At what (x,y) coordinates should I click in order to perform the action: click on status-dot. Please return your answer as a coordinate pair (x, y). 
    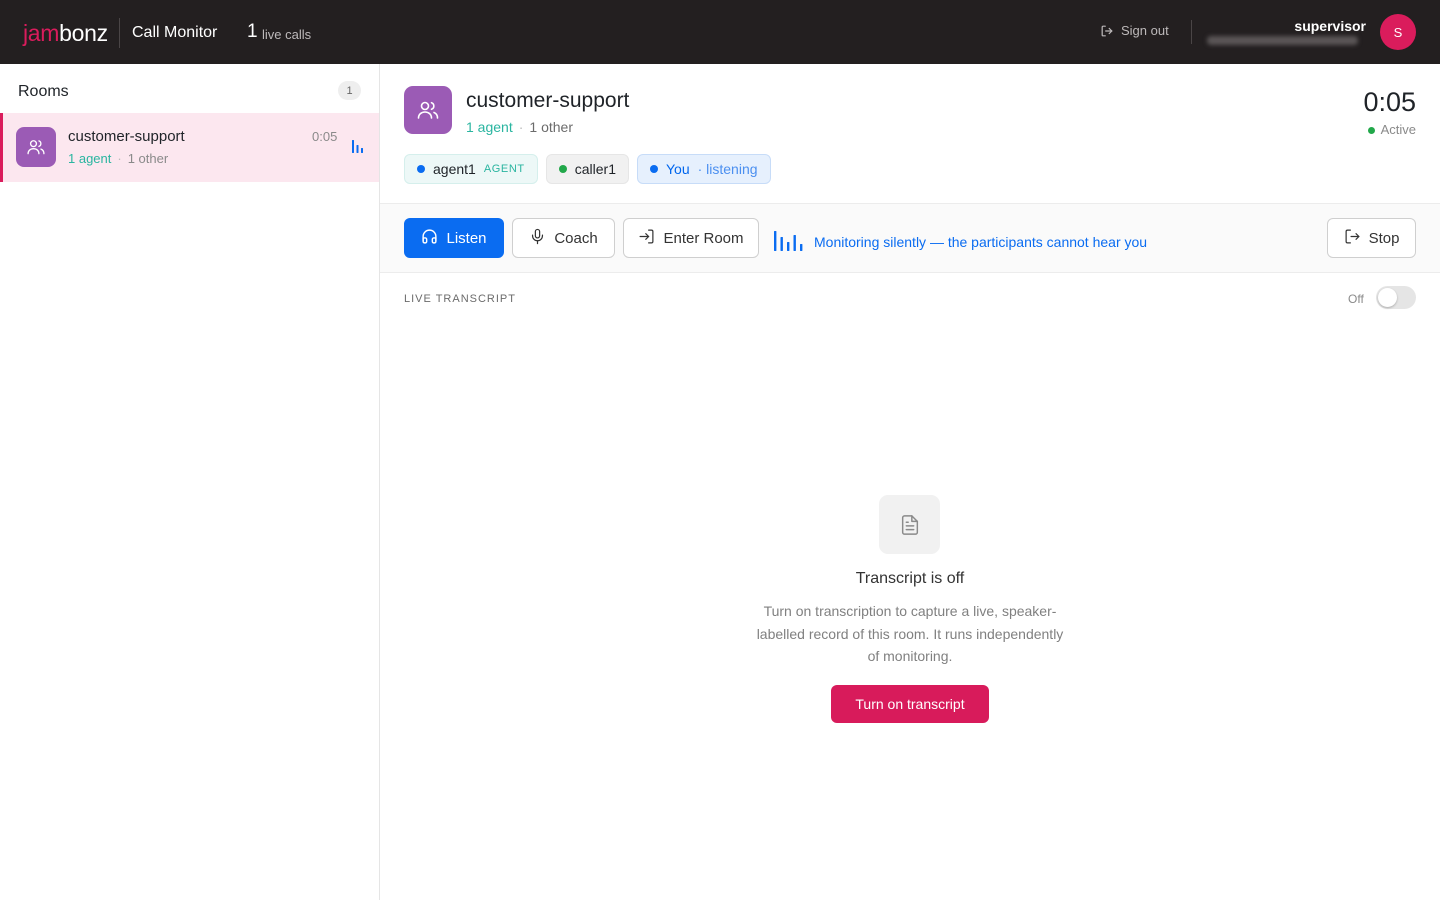
    Looking at the image, I should click on (1371, 130).